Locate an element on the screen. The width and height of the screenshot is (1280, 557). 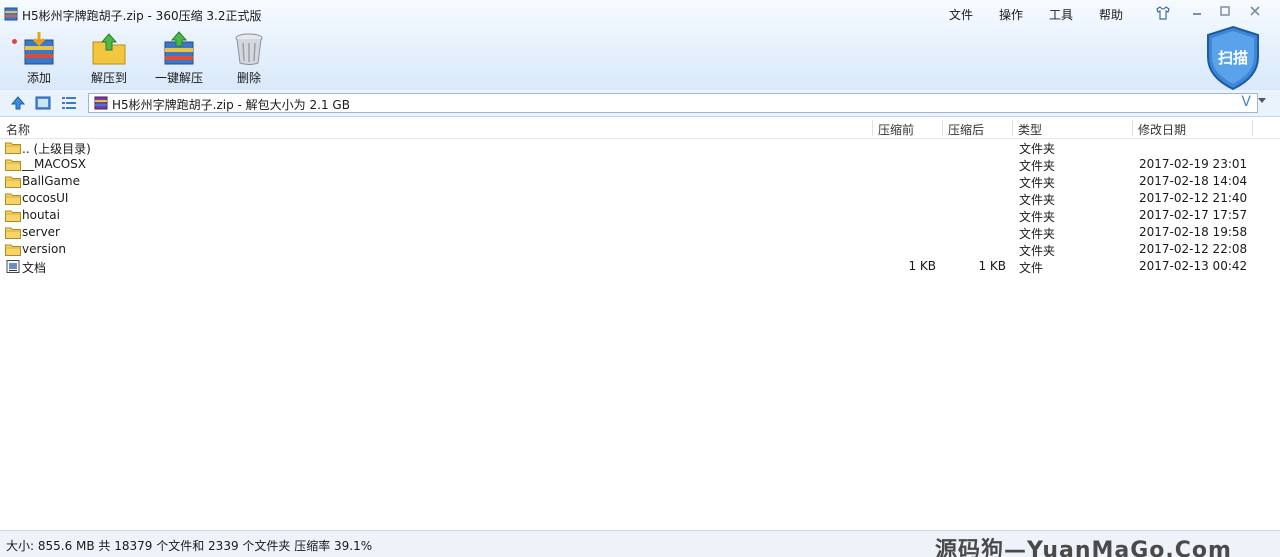
modified-date: 2017-02-12 22:08 is located at coordinates (1193, 249).